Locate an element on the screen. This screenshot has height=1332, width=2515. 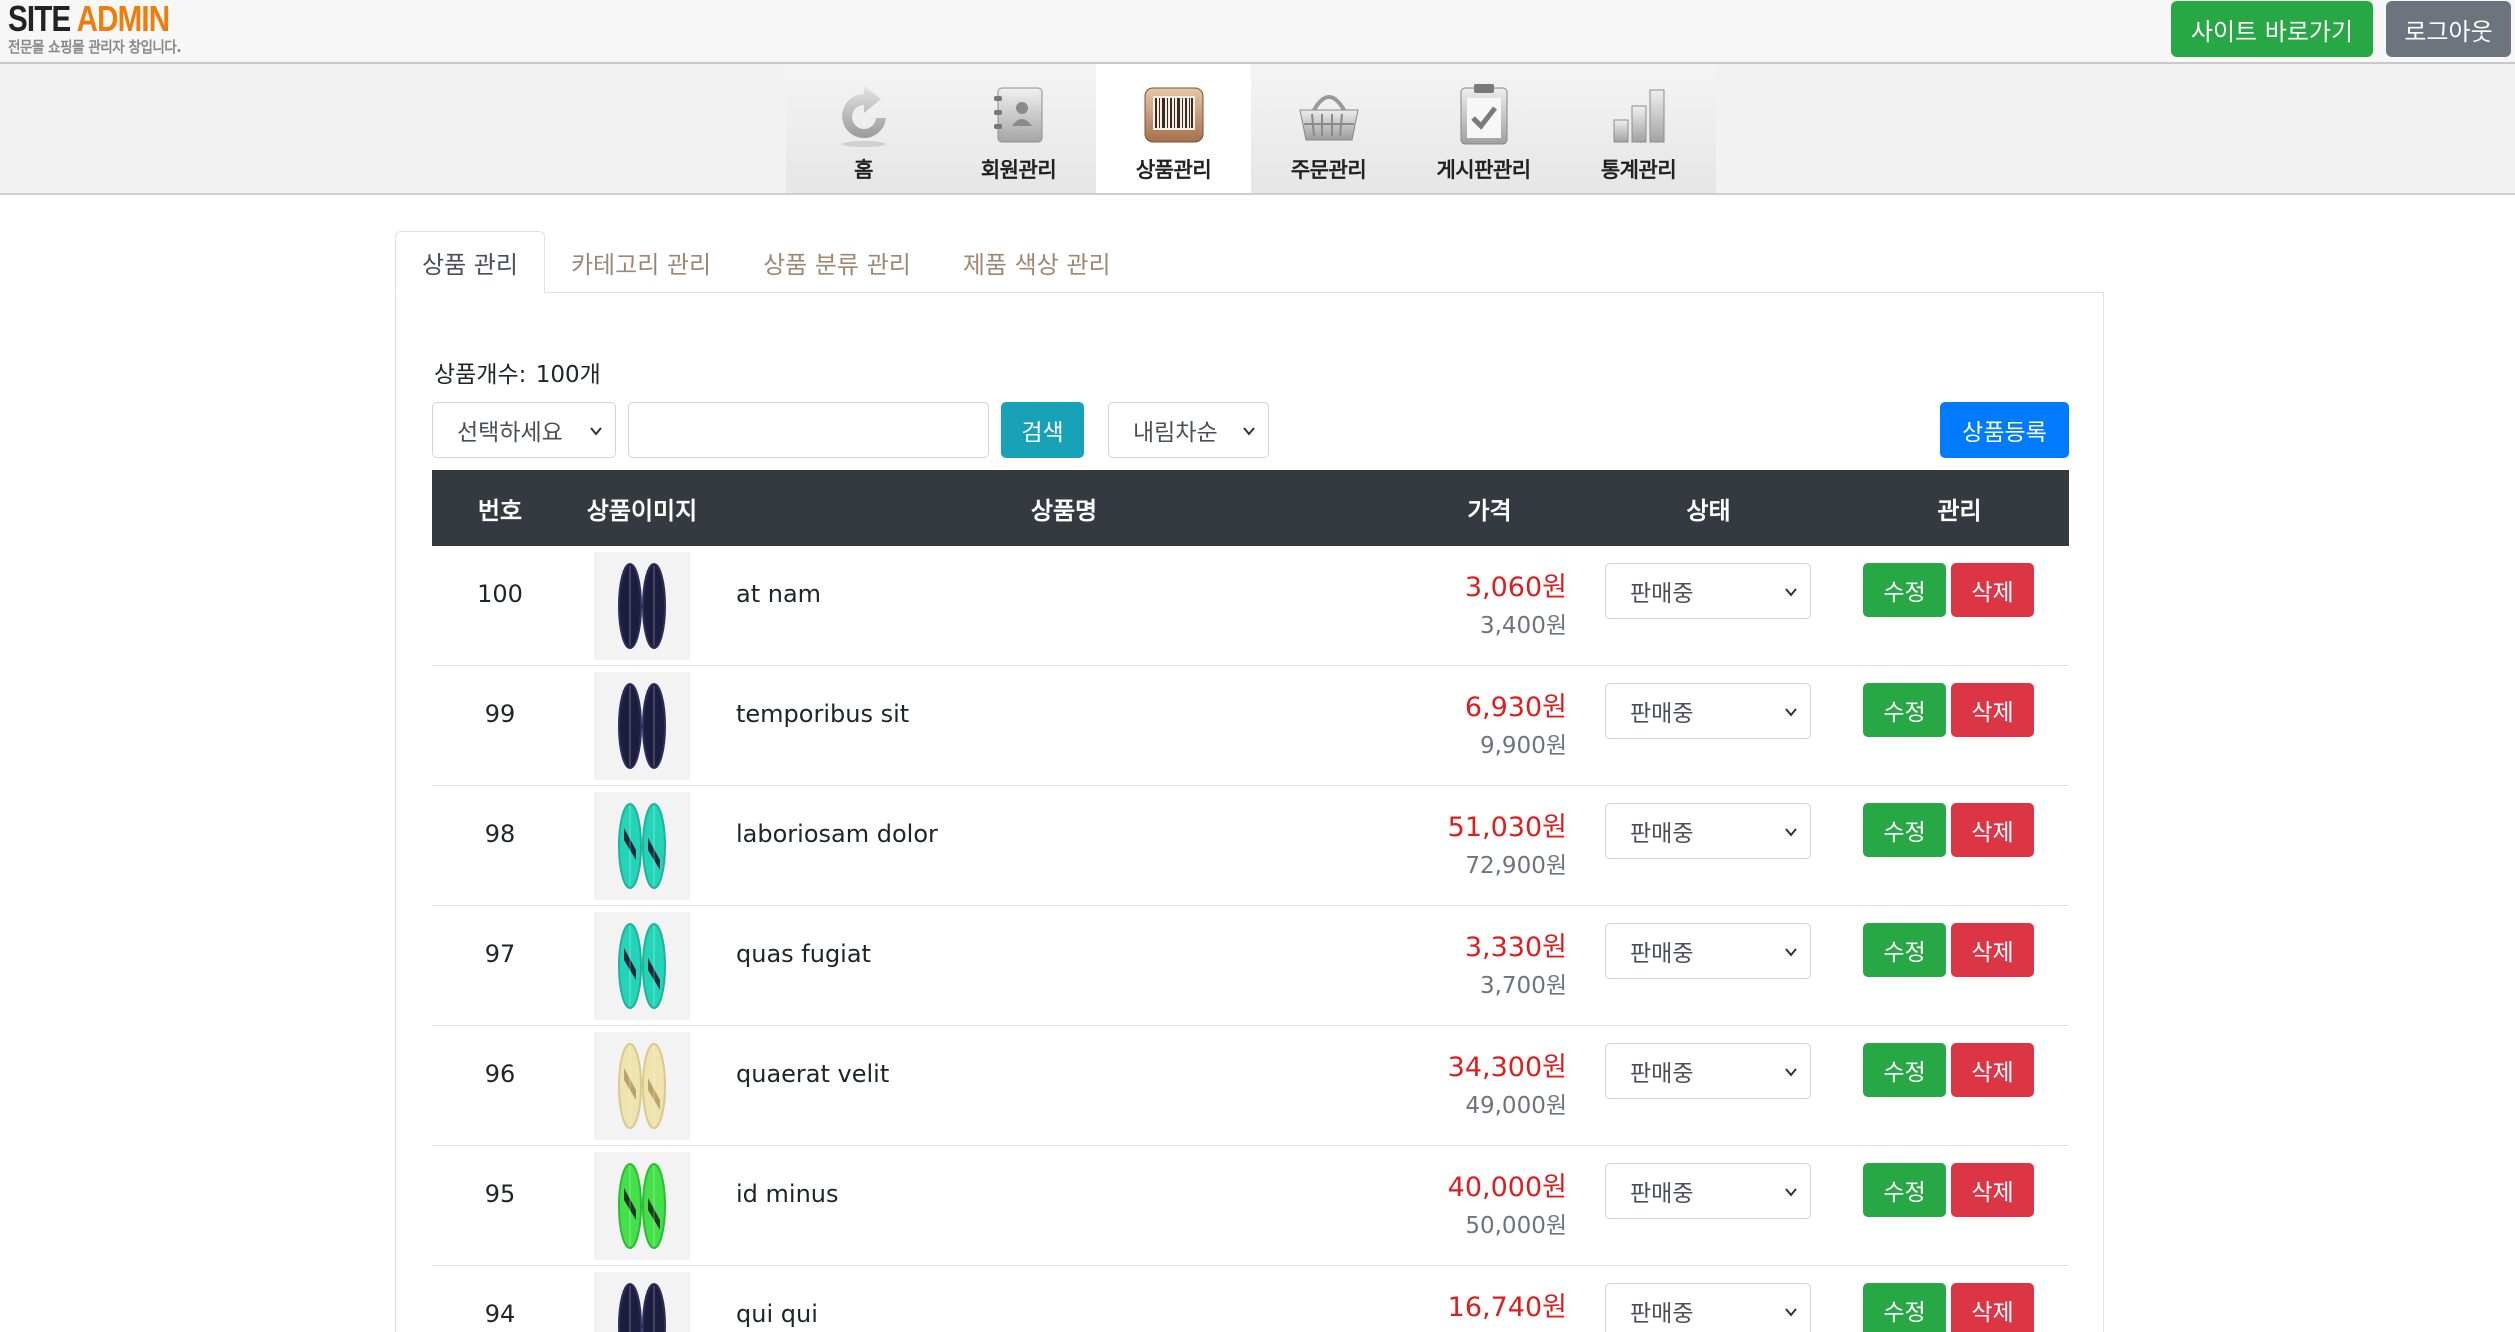
original-price: 9,900원 is located at coordinates (1523, 746).